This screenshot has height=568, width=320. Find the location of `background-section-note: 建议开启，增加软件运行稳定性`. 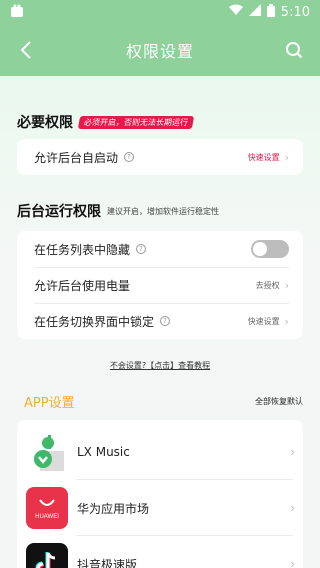

background-section-note: 建议开启，增加软件运行稳定性 is located at coordinates (163, 211).